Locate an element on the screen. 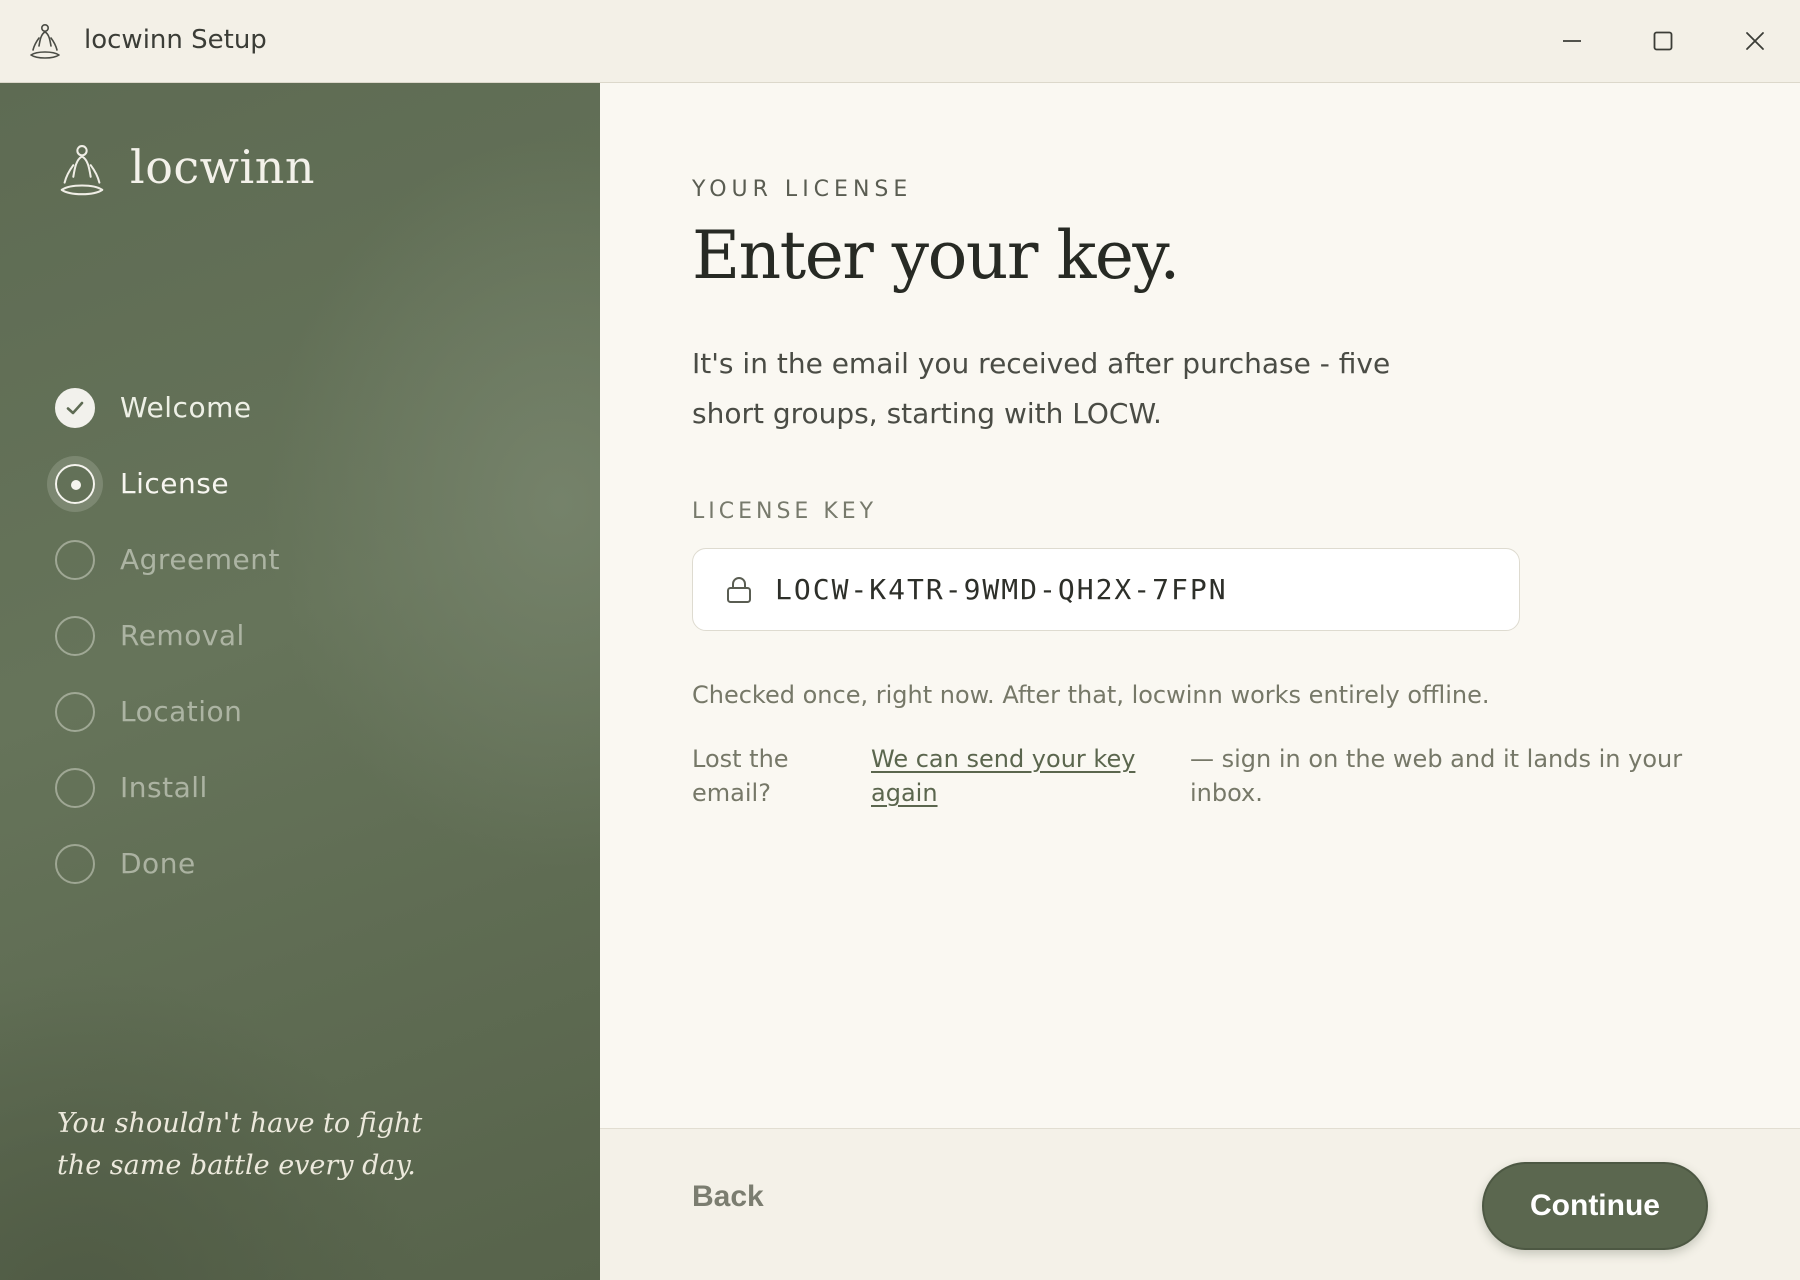 The height and width of the screenshot is (1280, 1800). minimize-button is located at coordinates (1572, 41).